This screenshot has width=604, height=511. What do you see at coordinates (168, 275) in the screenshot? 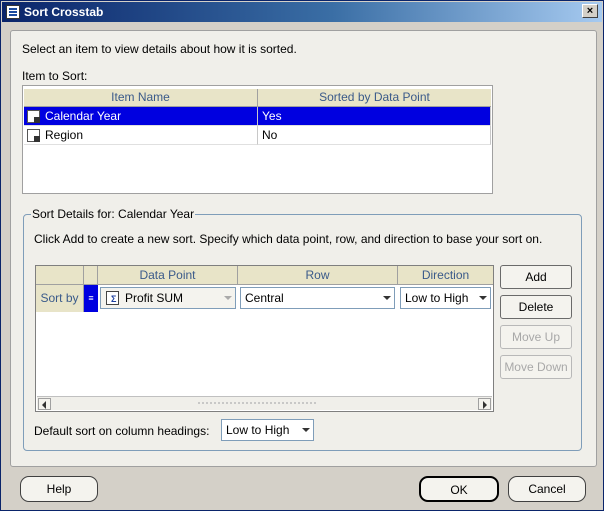
I see `column-header-data-point: Data Point` at bounding box center [168, 275].